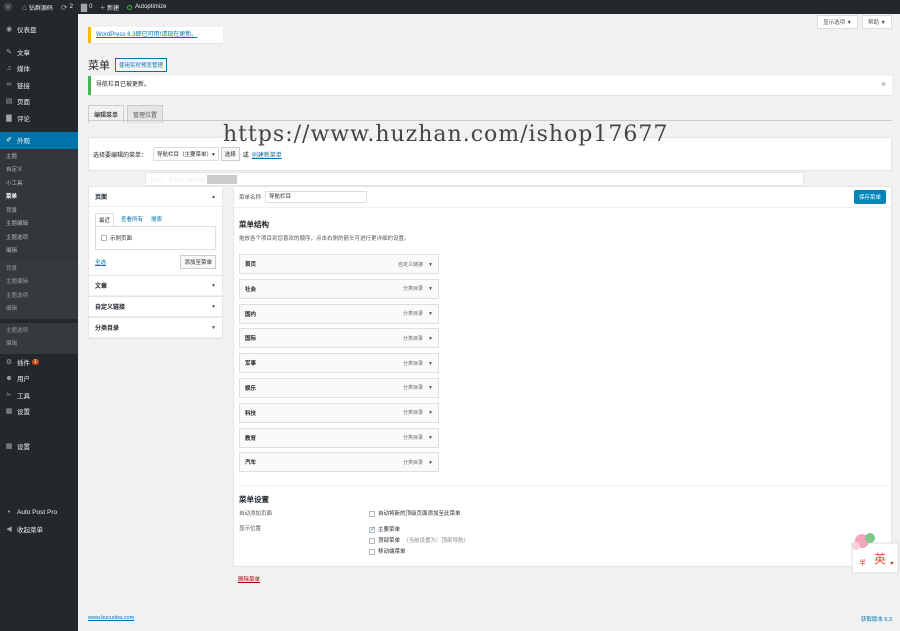 This screenshot has width=900, height=631. What do you see at coordinates (876, 620) in the screenshot?
I see `version-text: 获取版本 6.3` at bounding box center [876, 620].